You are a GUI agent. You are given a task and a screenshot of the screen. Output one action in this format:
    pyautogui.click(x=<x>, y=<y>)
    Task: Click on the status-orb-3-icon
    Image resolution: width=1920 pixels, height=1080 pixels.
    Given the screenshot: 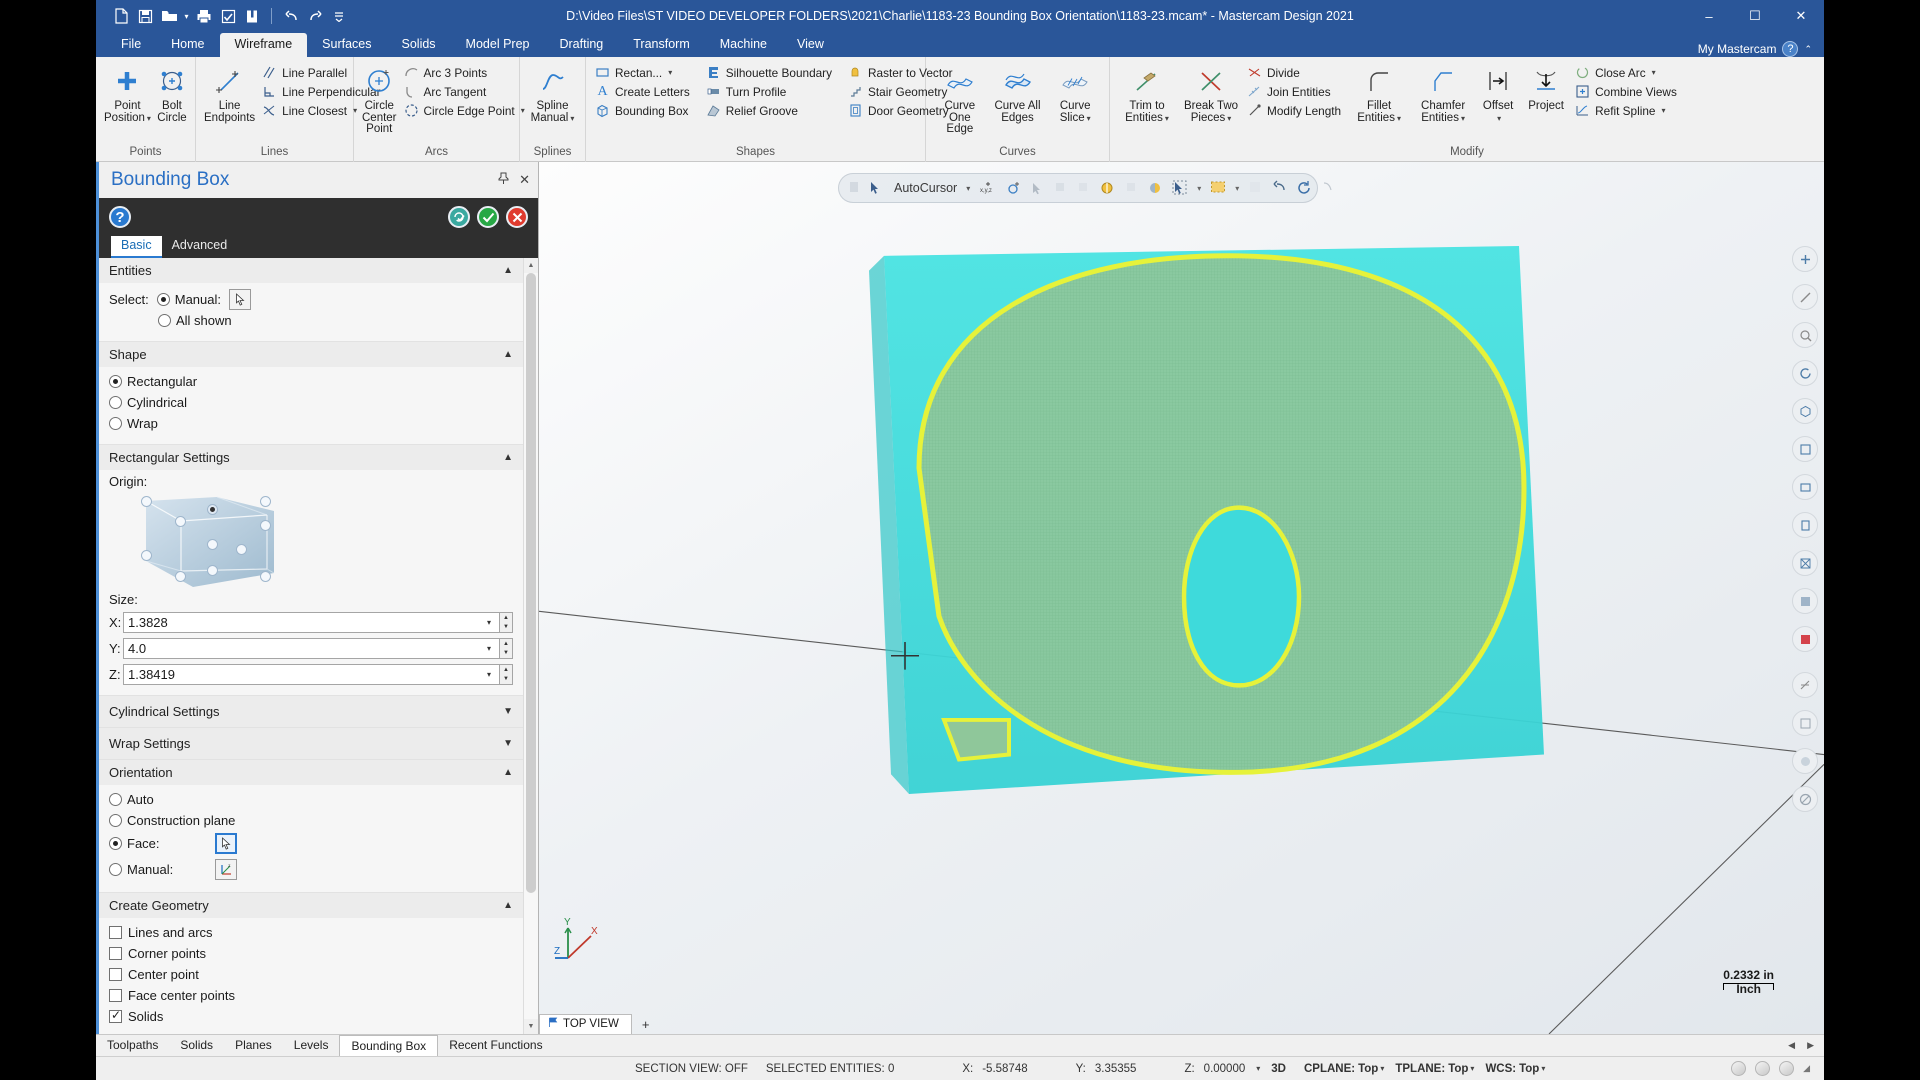 What is the action you would take?
    pyautogui.click(x=1787, y=1068)
    